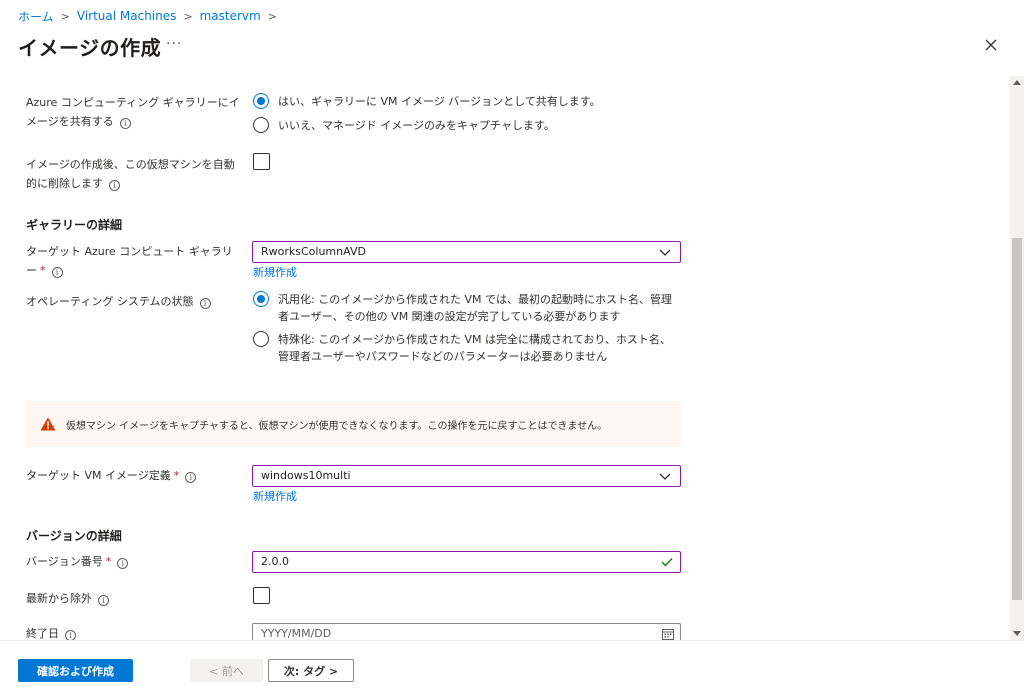  I want to click on new-gallery-link: 新規作成, so click(275, 272).